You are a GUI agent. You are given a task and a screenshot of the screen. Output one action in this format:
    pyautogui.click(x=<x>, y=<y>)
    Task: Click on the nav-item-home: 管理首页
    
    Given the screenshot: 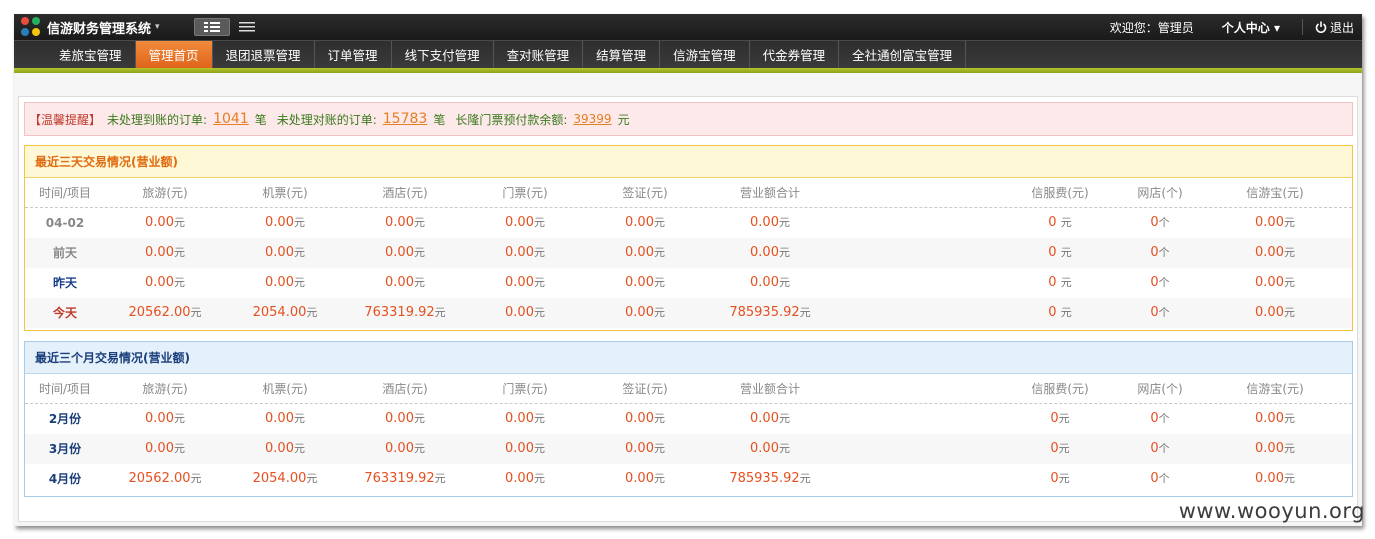 What is the action you would take?
    pyautogui.click(x=174, y=54)
    